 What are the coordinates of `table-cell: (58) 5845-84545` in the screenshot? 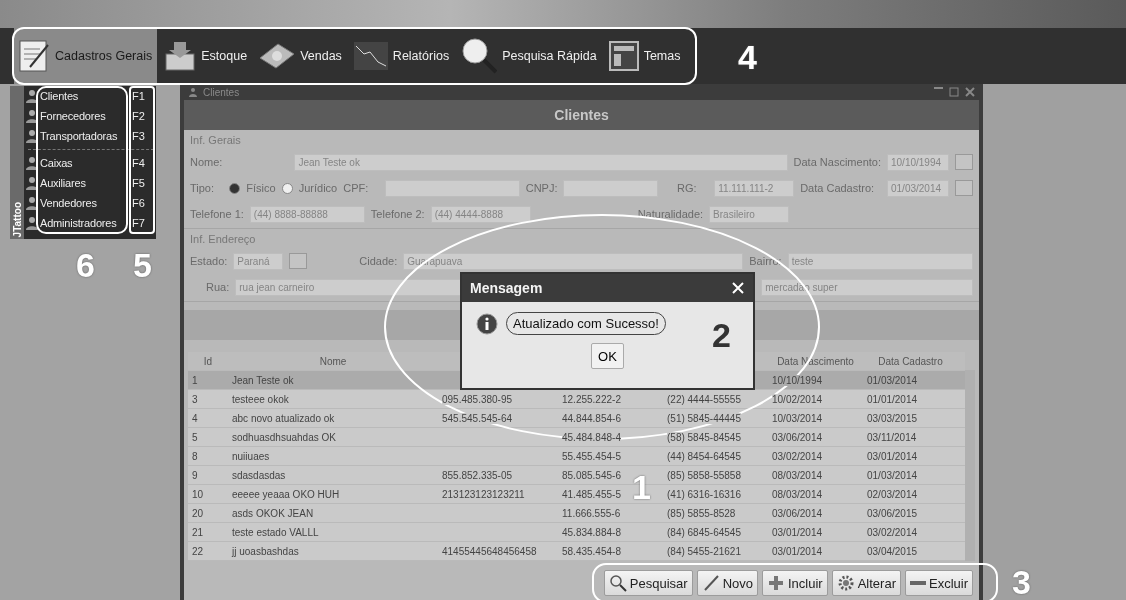 It's located at (704, 437).